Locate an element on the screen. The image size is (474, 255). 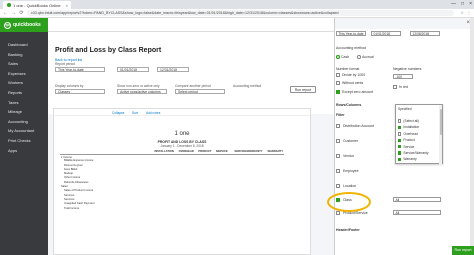
tab-close-icon: × is located at coordinates (67, 5).